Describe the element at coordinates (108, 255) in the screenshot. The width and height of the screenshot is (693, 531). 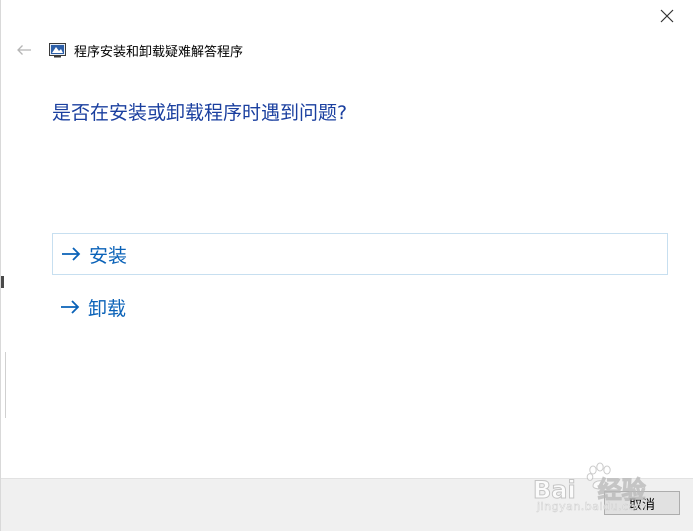
I see `option-install-label: 安装` at that location.